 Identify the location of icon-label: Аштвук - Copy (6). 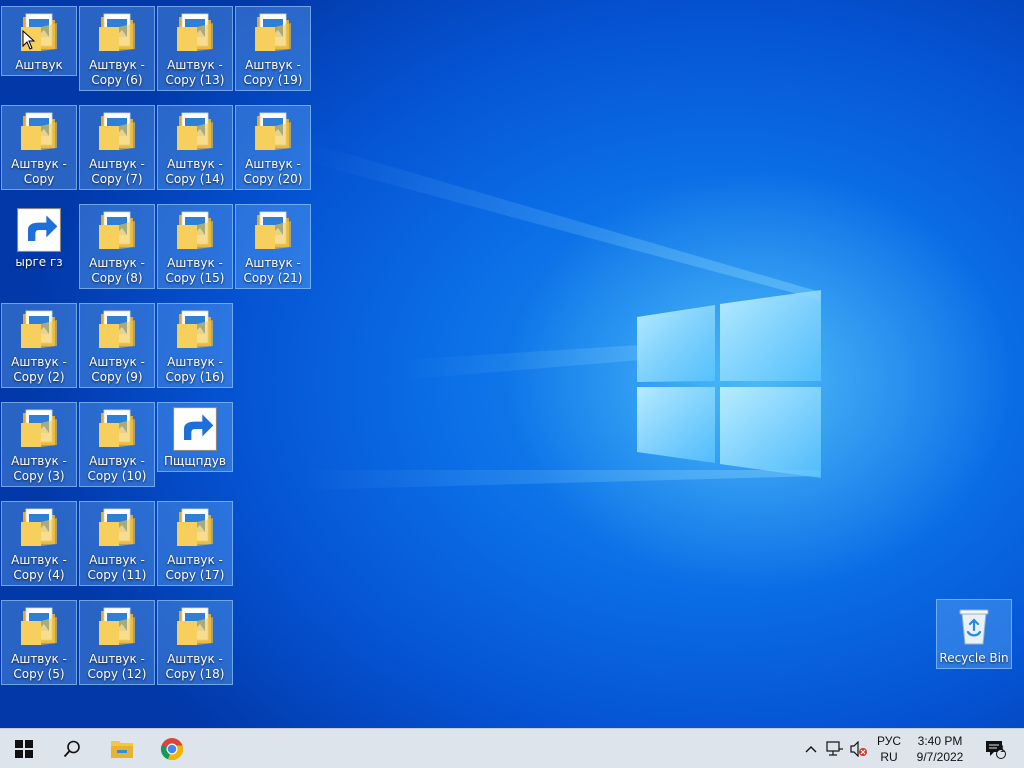
(117, 72).